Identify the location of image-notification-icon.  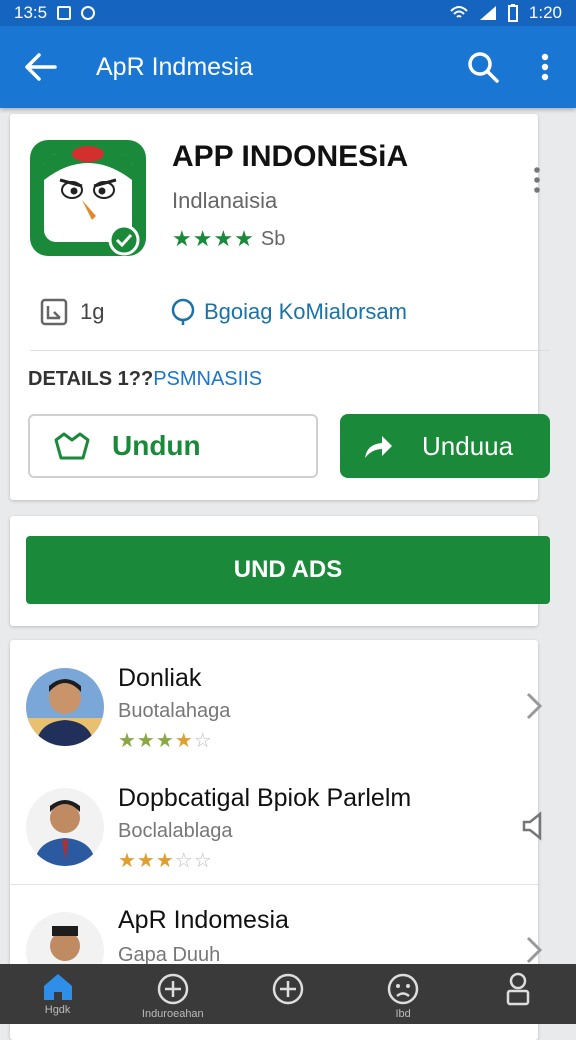
(64, 13).